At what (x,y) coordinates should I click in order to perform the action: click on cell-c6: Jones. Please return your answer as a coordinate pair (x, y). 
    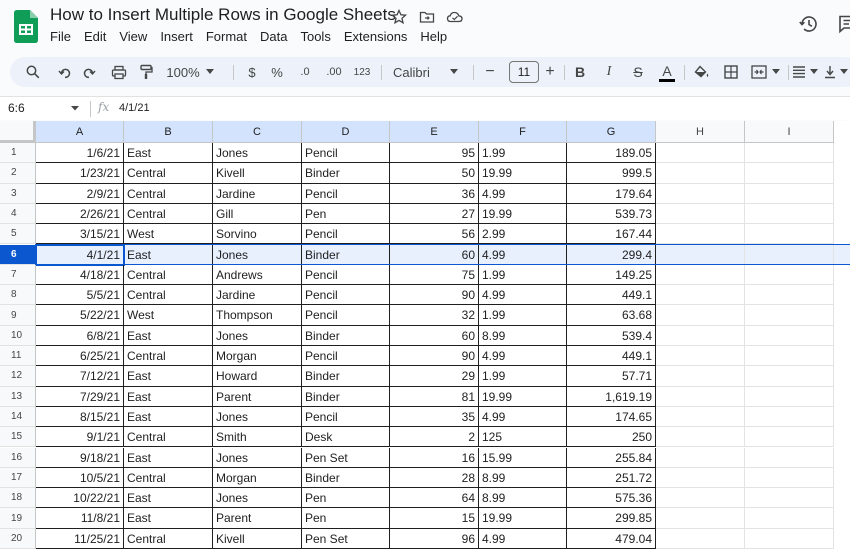
    Looking at the image, I should click on (257, 254).